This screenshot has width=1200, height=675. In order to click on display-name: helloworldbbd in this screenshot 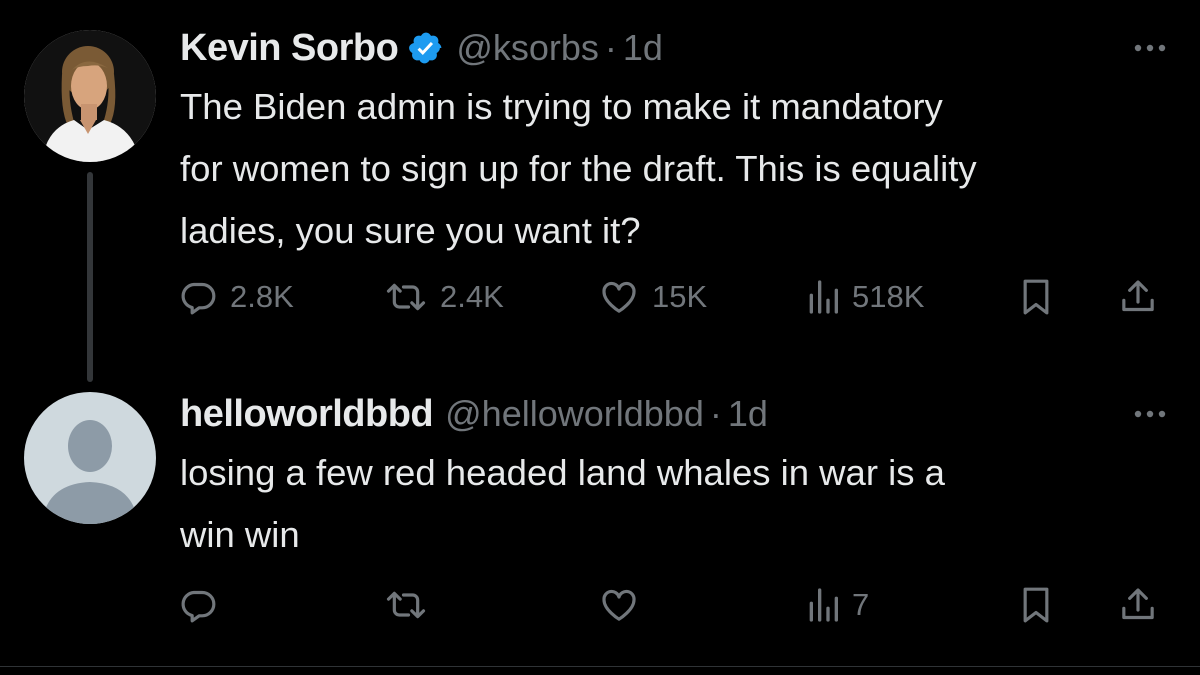, I will do `click(307, 414)`.